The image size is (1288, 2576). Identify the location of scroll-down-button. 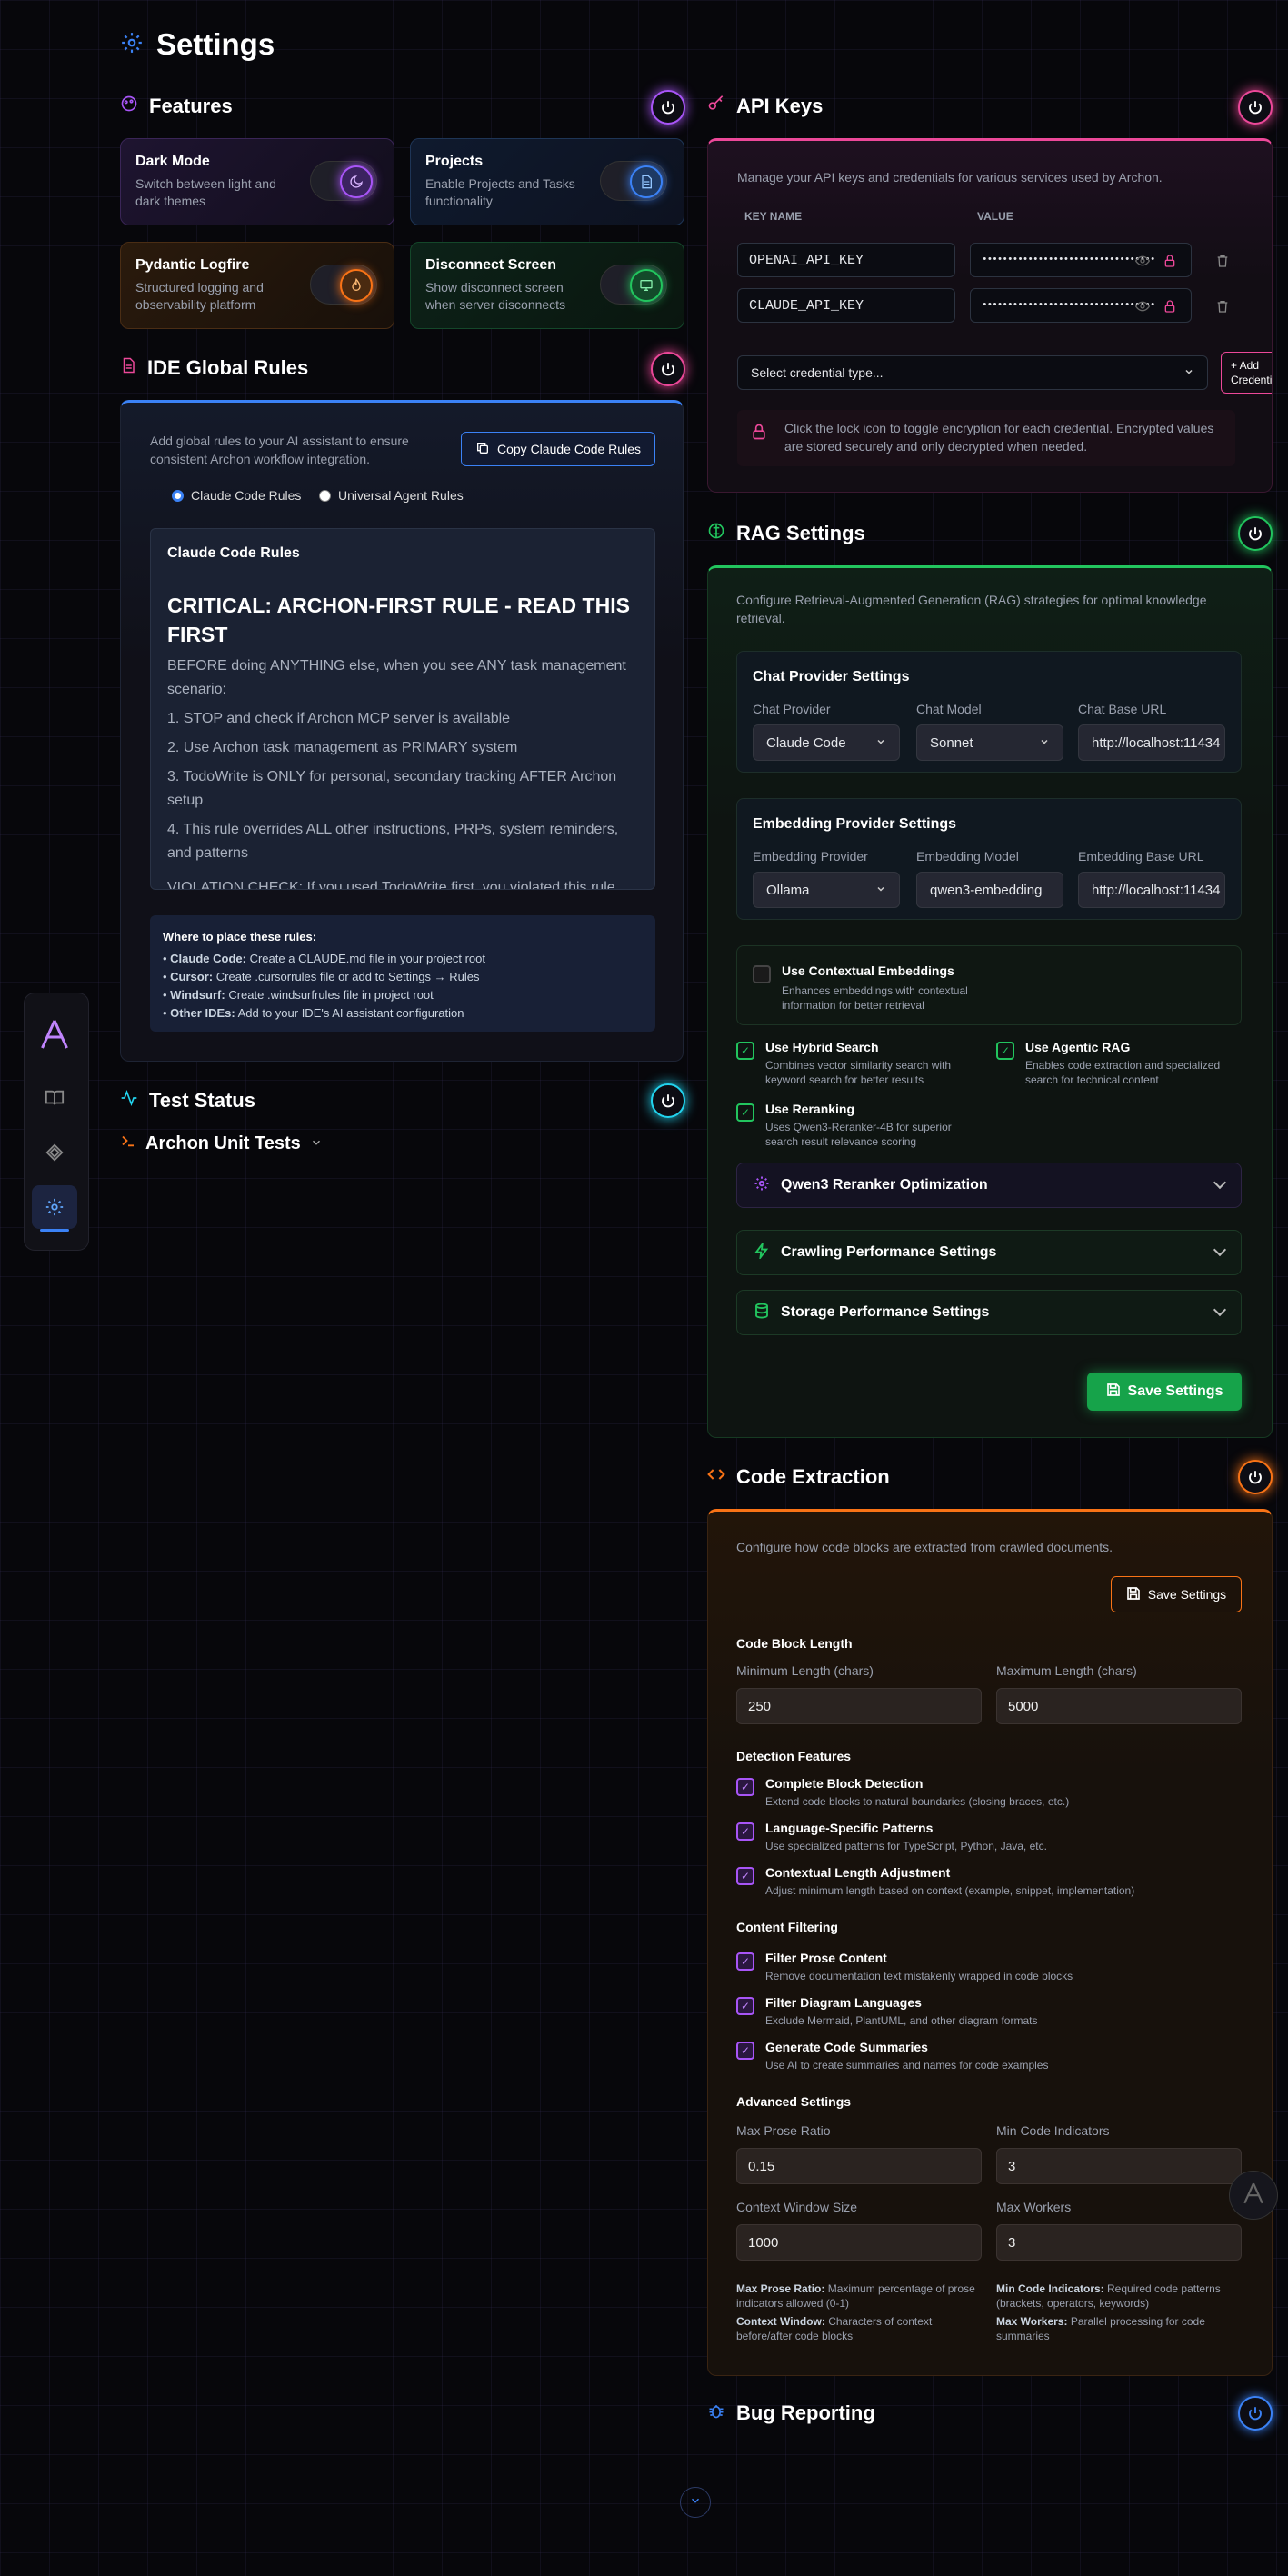
(696, 2502).